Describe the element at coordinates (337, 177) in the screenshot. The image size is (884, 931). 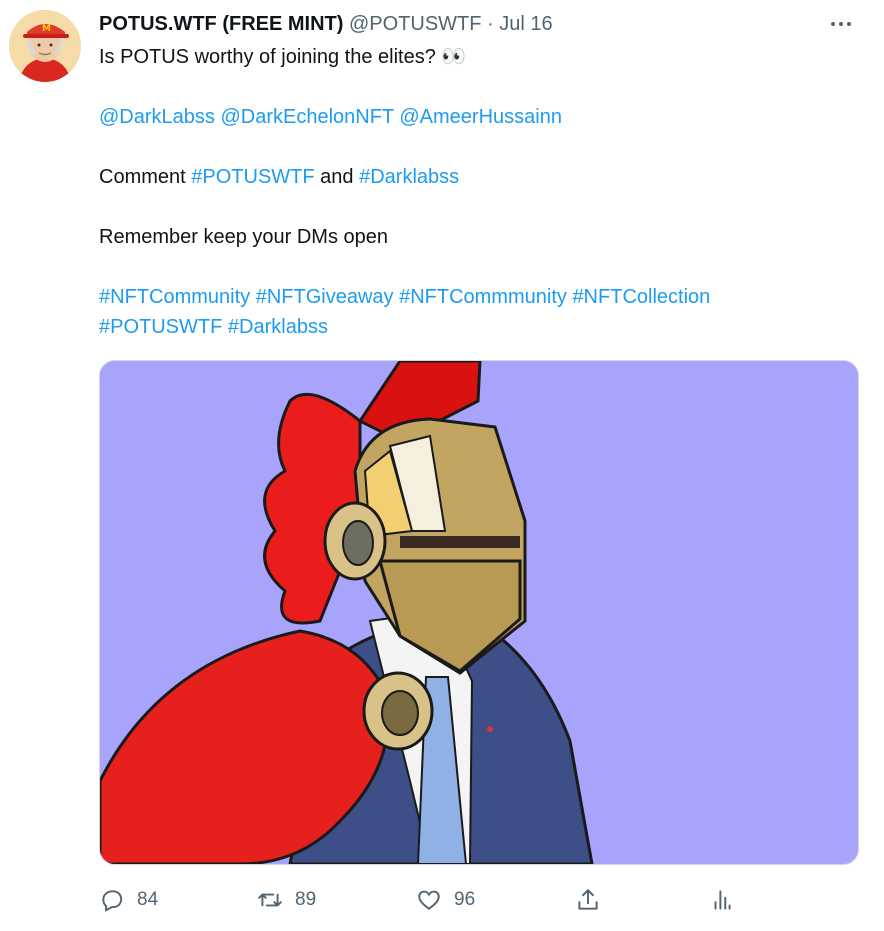
I see `comment-and: and` at that location.